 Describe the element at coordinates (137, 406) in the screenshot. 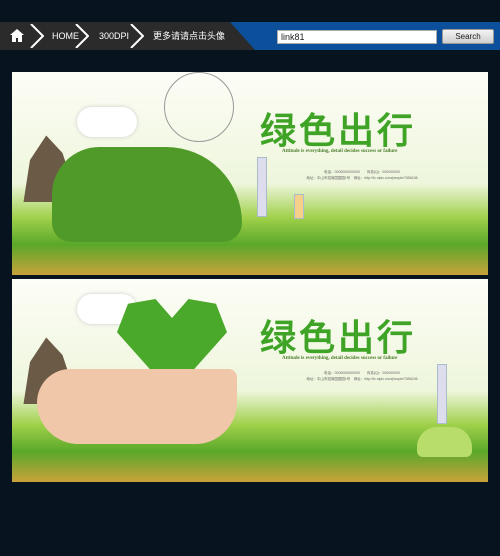

I see `hands` at that location.